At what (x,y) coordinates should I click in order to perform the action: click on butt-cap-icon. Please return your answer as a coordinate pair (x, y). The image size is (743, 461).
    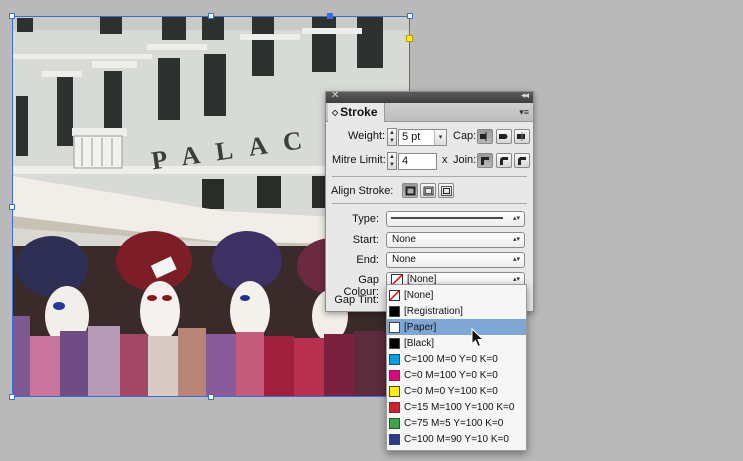
    Looking at the image, I should click on (485, 136).